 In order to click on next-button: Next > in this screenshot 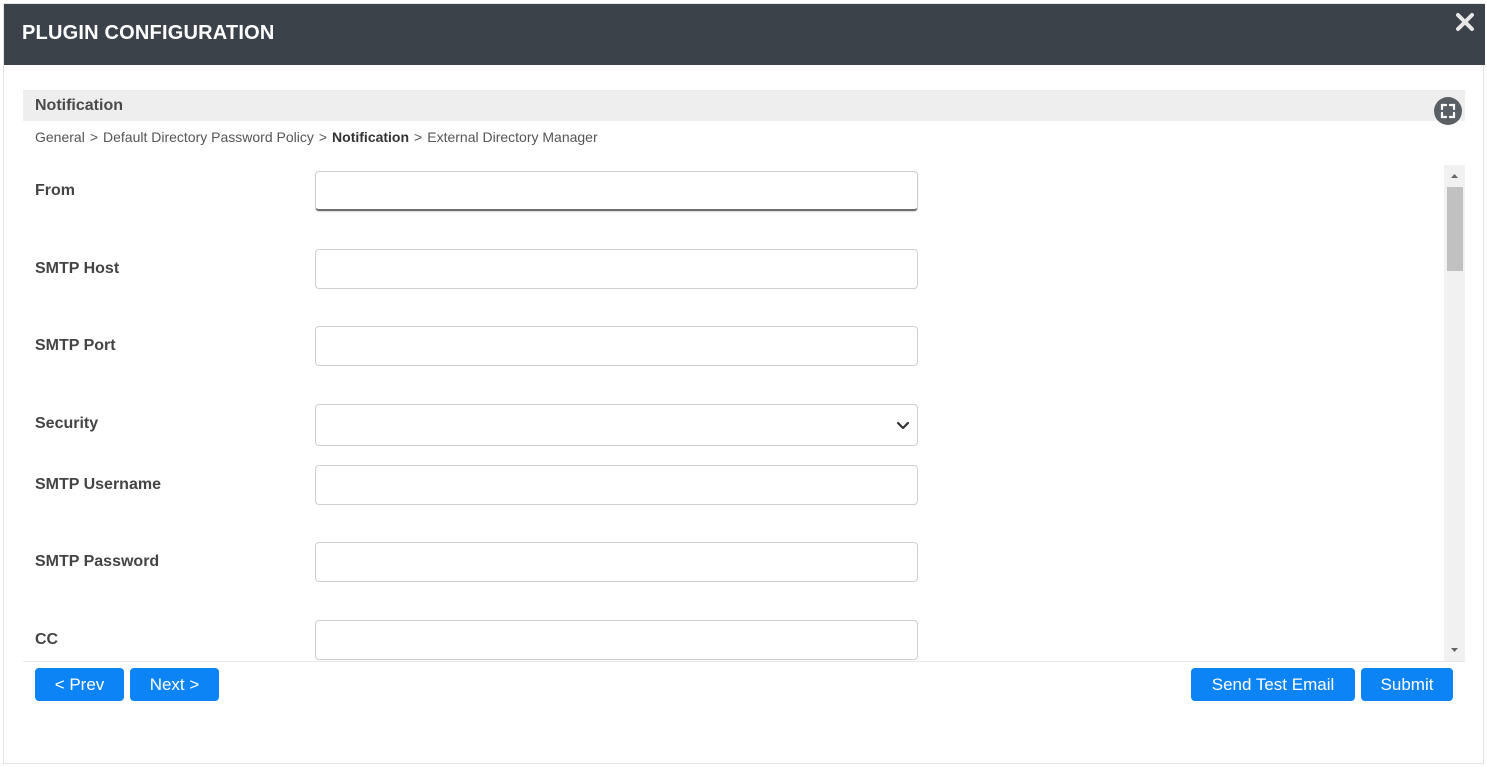, I will do `click(174, 684)`.